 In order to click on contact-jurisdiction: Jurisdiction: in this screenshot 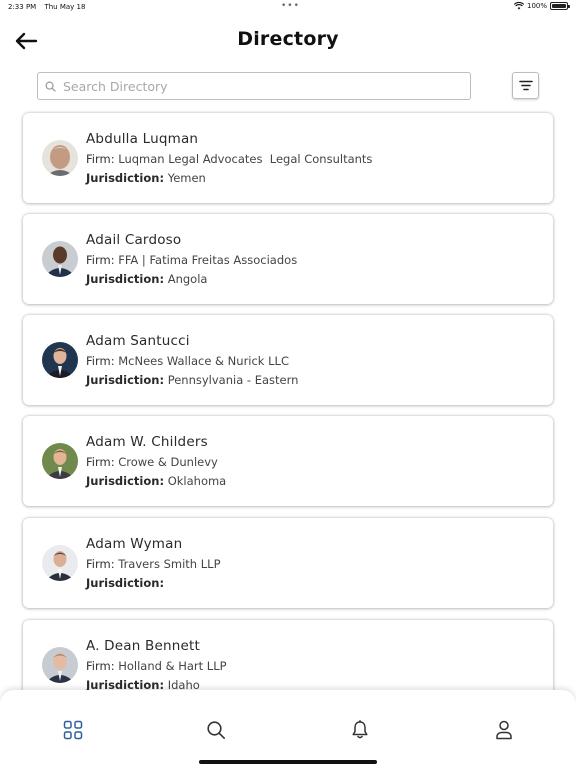, I will do `click(127, 583)`.